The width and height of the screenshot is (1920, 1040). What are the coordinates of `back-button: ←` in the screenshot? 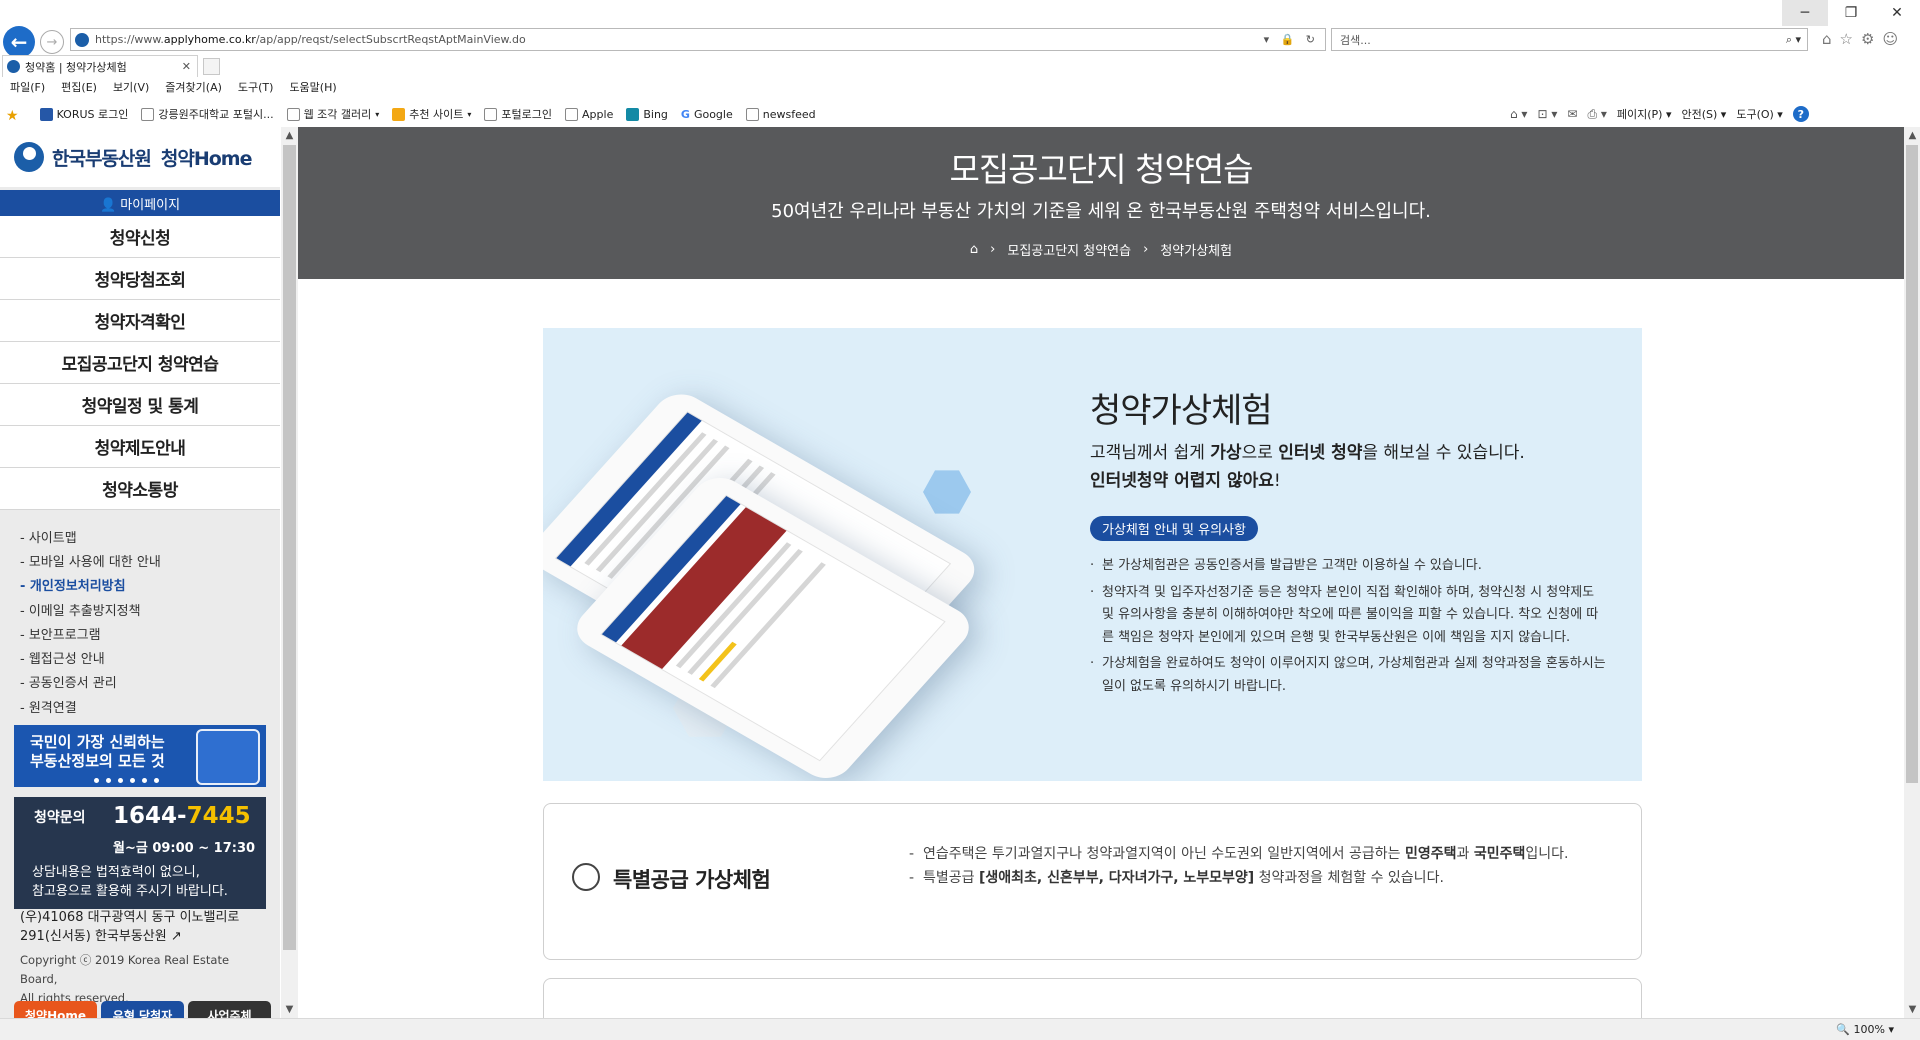 It's located at (19, 42).